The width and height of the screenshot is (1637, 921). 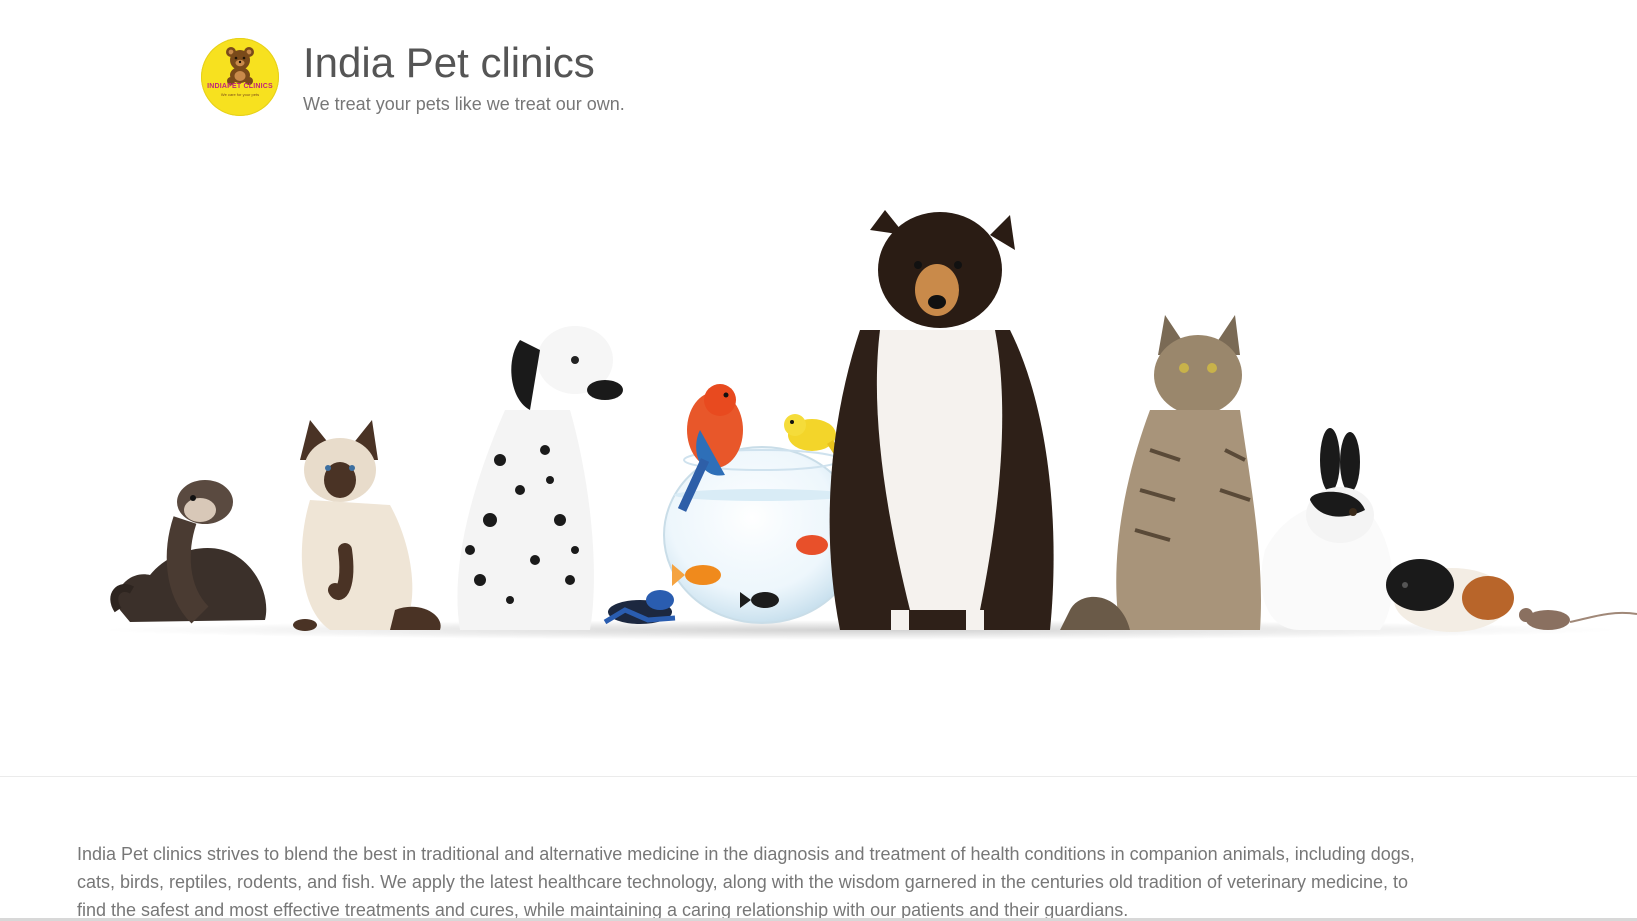 I want to click on ferret-animal, so click(x=188, y=552).